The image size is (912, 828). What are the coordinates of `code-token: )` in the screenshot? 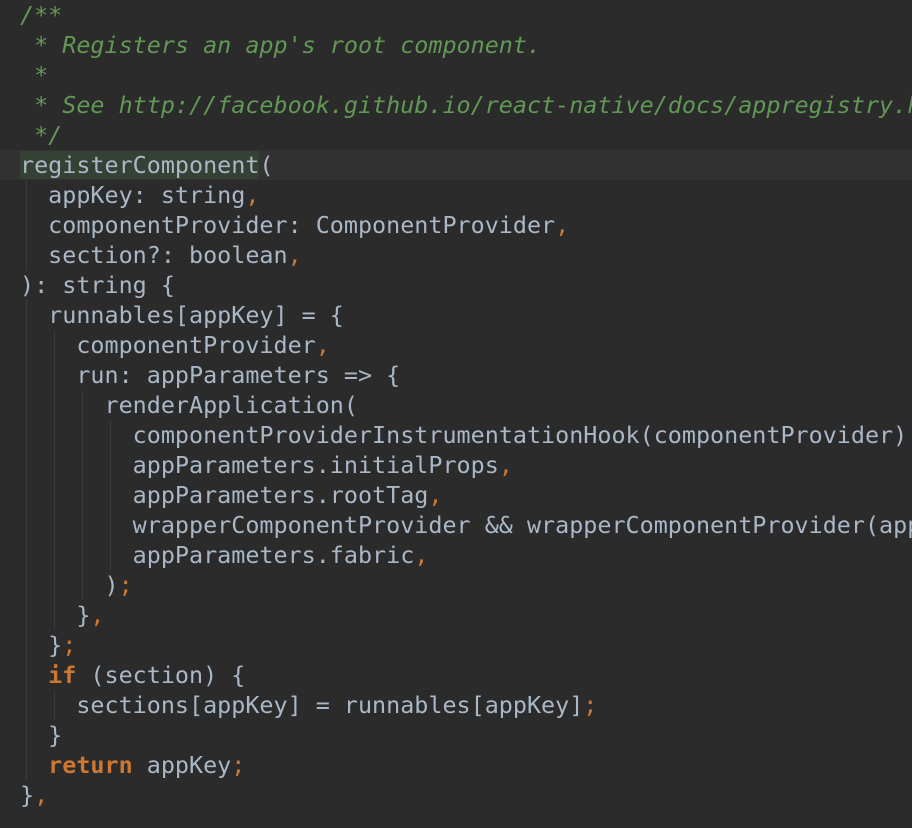 It's located at (69, 585).